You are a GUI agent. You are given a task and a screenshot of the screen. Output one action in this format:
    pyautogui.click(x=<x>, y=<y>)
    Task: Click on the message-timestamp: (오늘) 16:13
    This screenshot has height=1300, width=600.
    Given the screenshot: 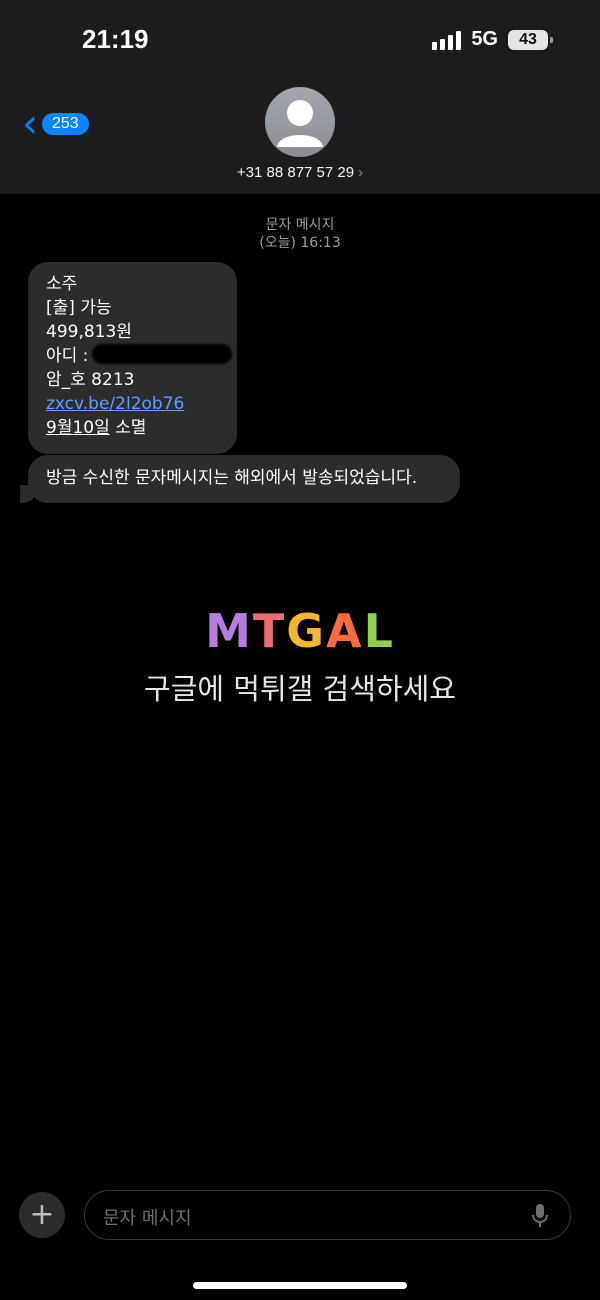 What is the action you would take?
    pyautogui.click(x=300, y=243)
    